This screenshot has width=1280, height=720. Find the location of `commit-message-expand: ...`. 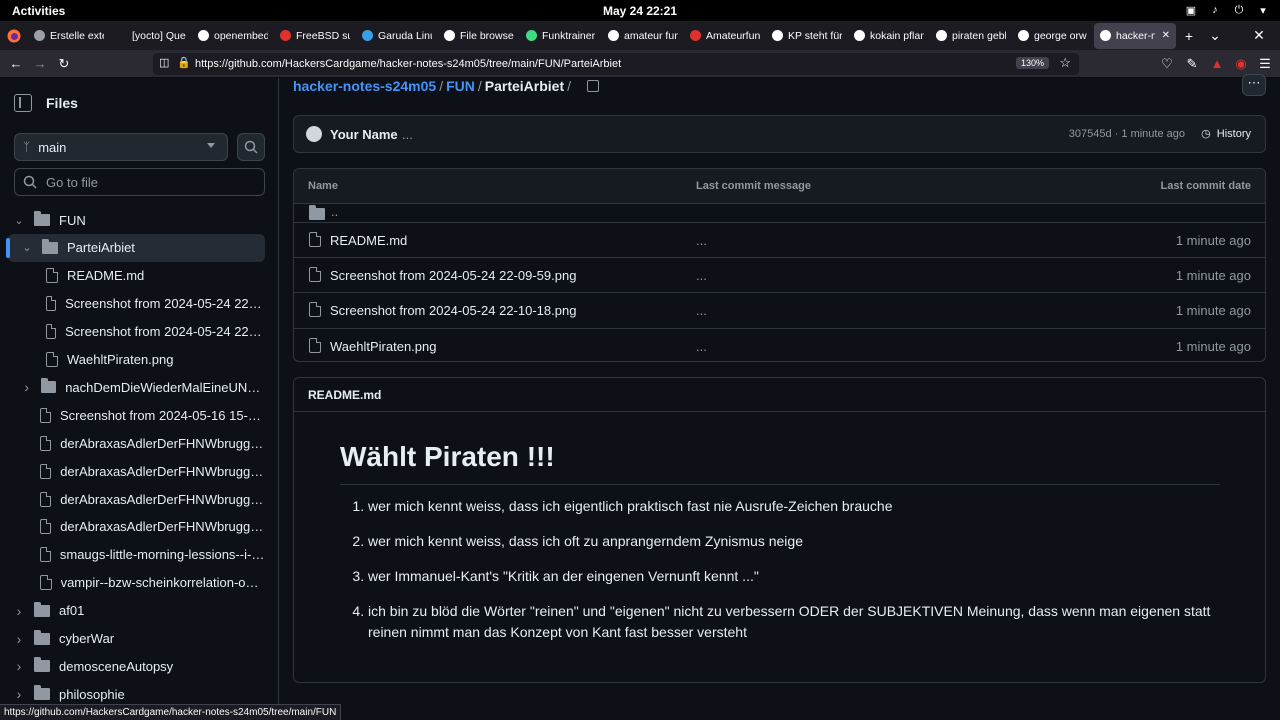

commit-message-expand: ... is located at coordinates (407, 134).